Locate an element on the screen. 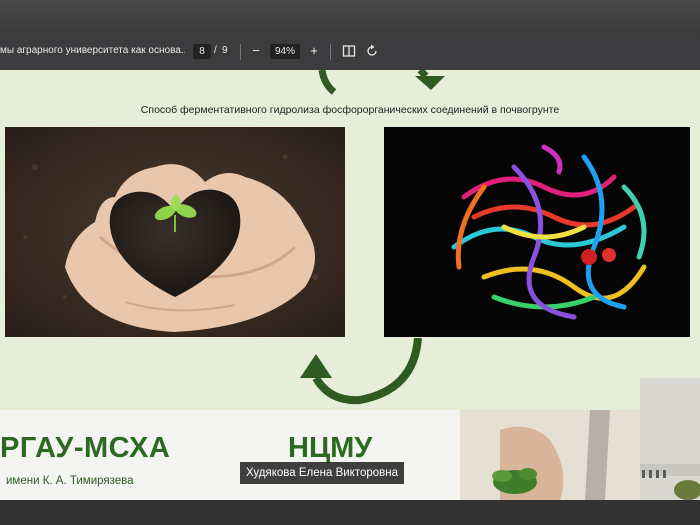  org2-logo-text: НЦМУ is located at coordinates (330, 448).